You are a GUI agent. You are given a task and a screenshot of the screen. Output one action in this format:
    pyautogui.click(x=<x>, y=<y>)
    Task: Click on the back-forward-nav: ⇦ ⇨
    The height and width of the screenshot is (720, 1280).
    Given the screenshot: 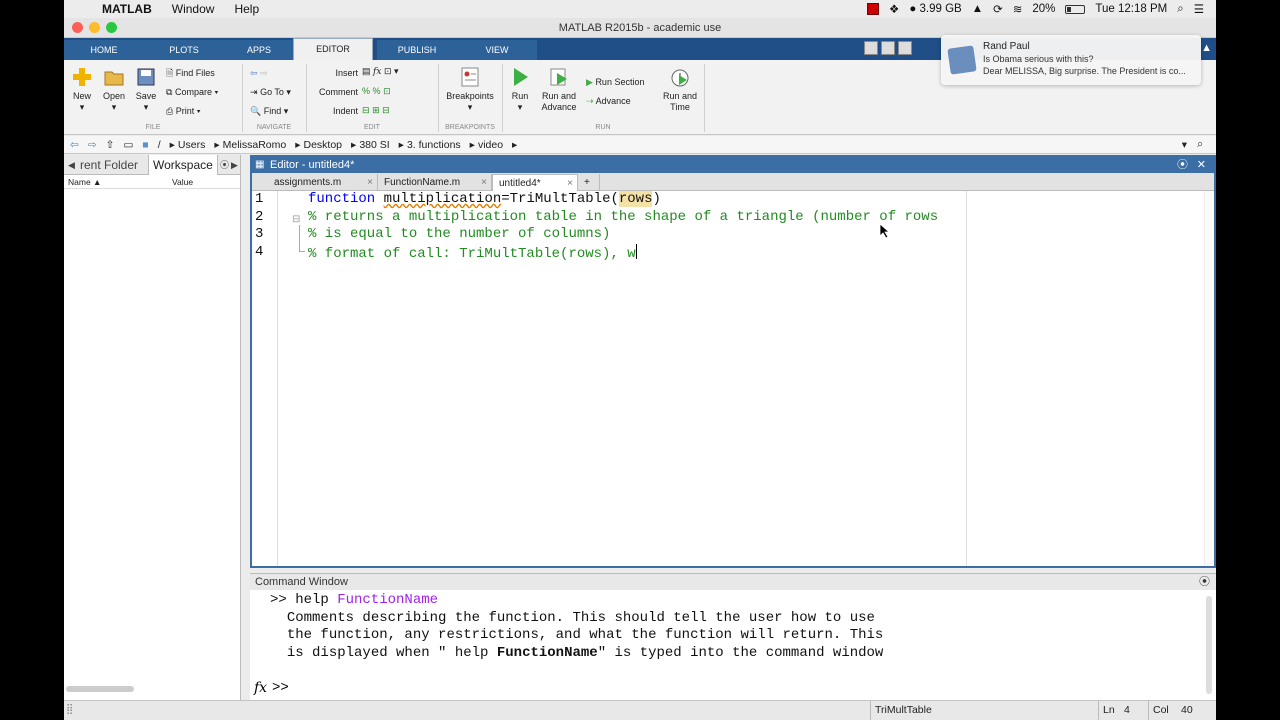 What is the action you would take?
    pyautogui.click(x=259, y=73)
    